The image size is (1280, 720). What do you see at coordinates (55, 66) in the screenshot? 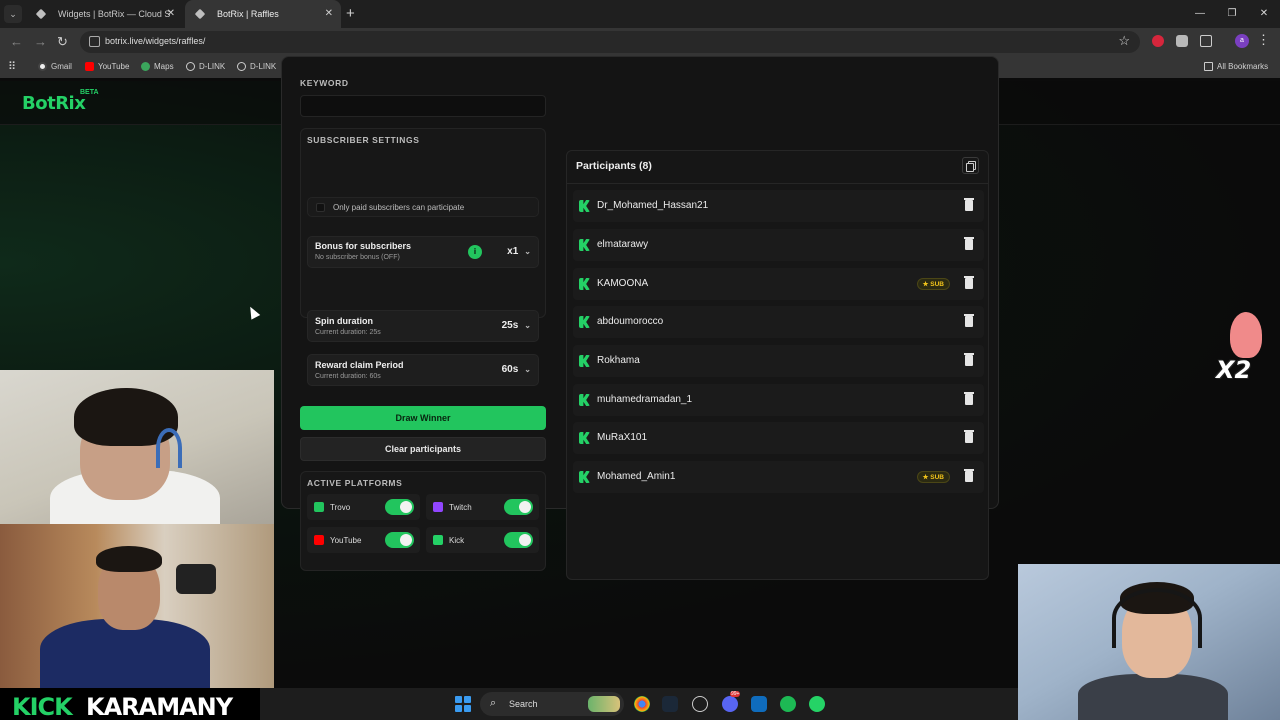
I see `bookmark-gmail: Gmail` at bounding box center [55, 66].